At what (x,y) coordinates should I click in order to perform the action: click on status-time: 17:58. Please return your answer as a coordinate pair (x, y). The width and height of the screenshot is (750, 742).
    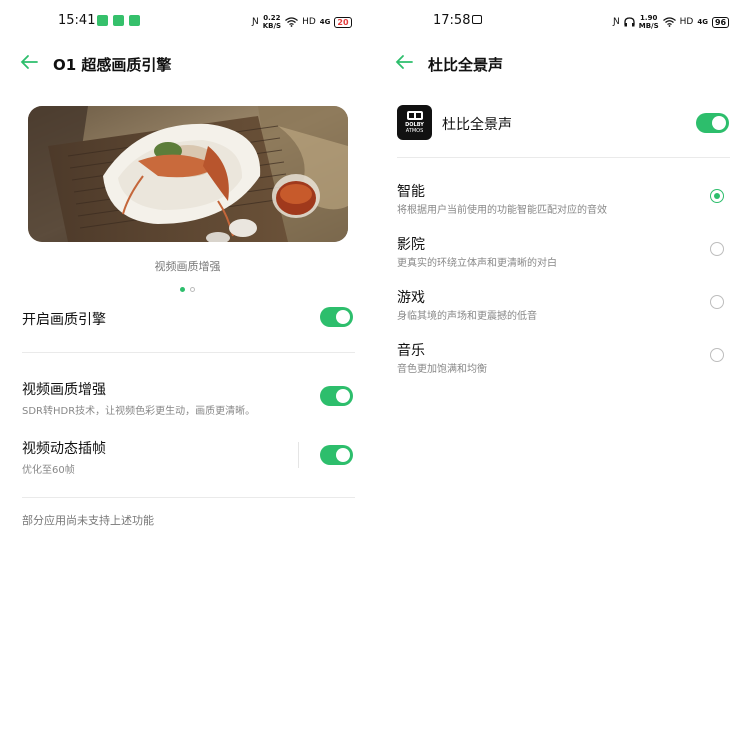
    Looking at the image, I should click on (452, 20).